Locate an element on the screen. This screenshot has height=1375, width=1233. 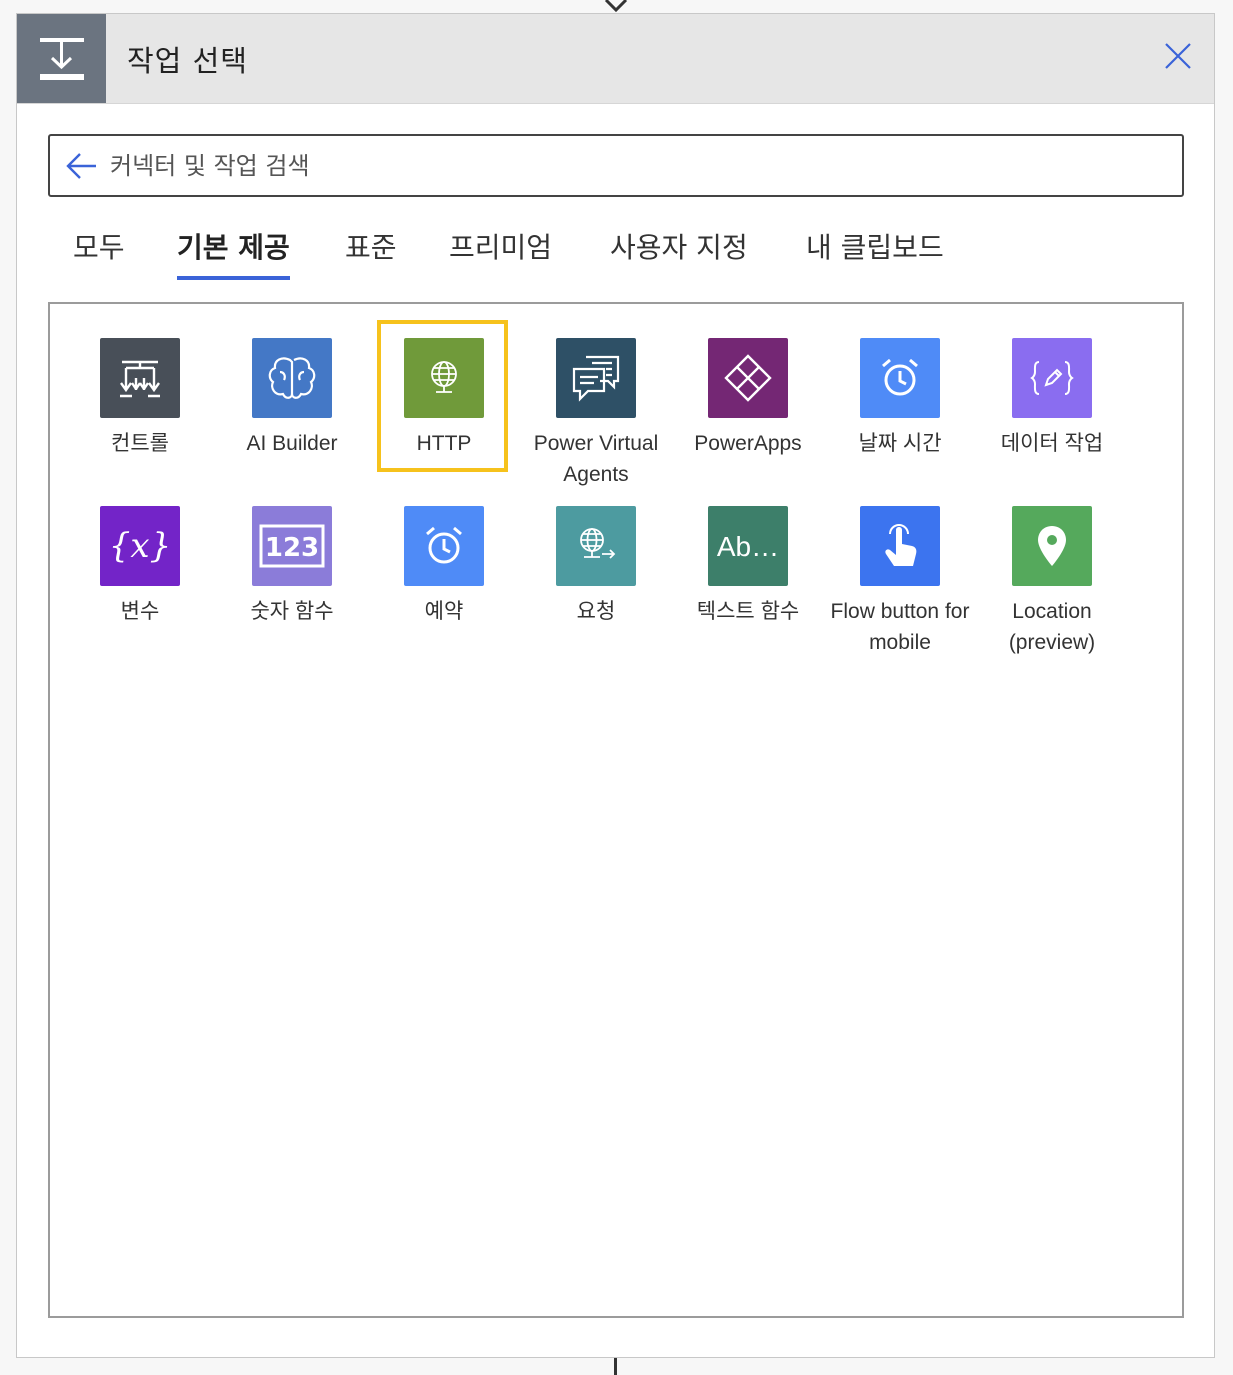
connector-label: 변수 is located at coordinates (140, 611).